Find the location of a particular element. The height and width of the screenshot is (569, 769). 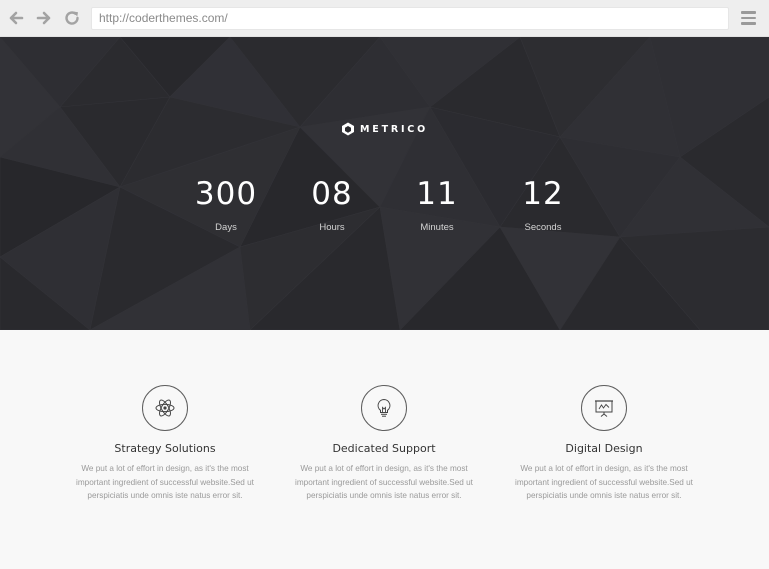

forward-button is located at coordinates (44, 18).